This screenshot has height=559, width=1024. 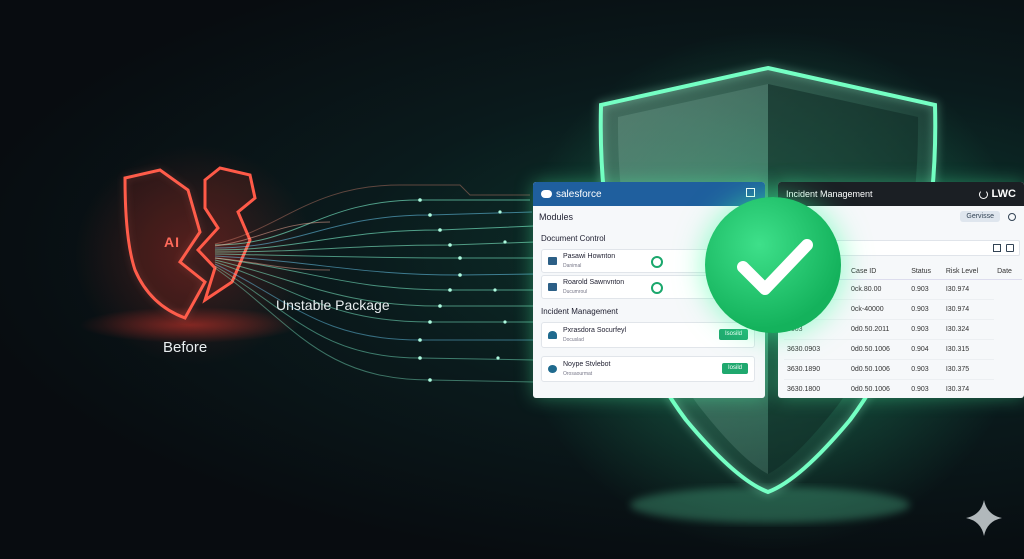 I want to click on export-icon, so click(x=1010, y=248).